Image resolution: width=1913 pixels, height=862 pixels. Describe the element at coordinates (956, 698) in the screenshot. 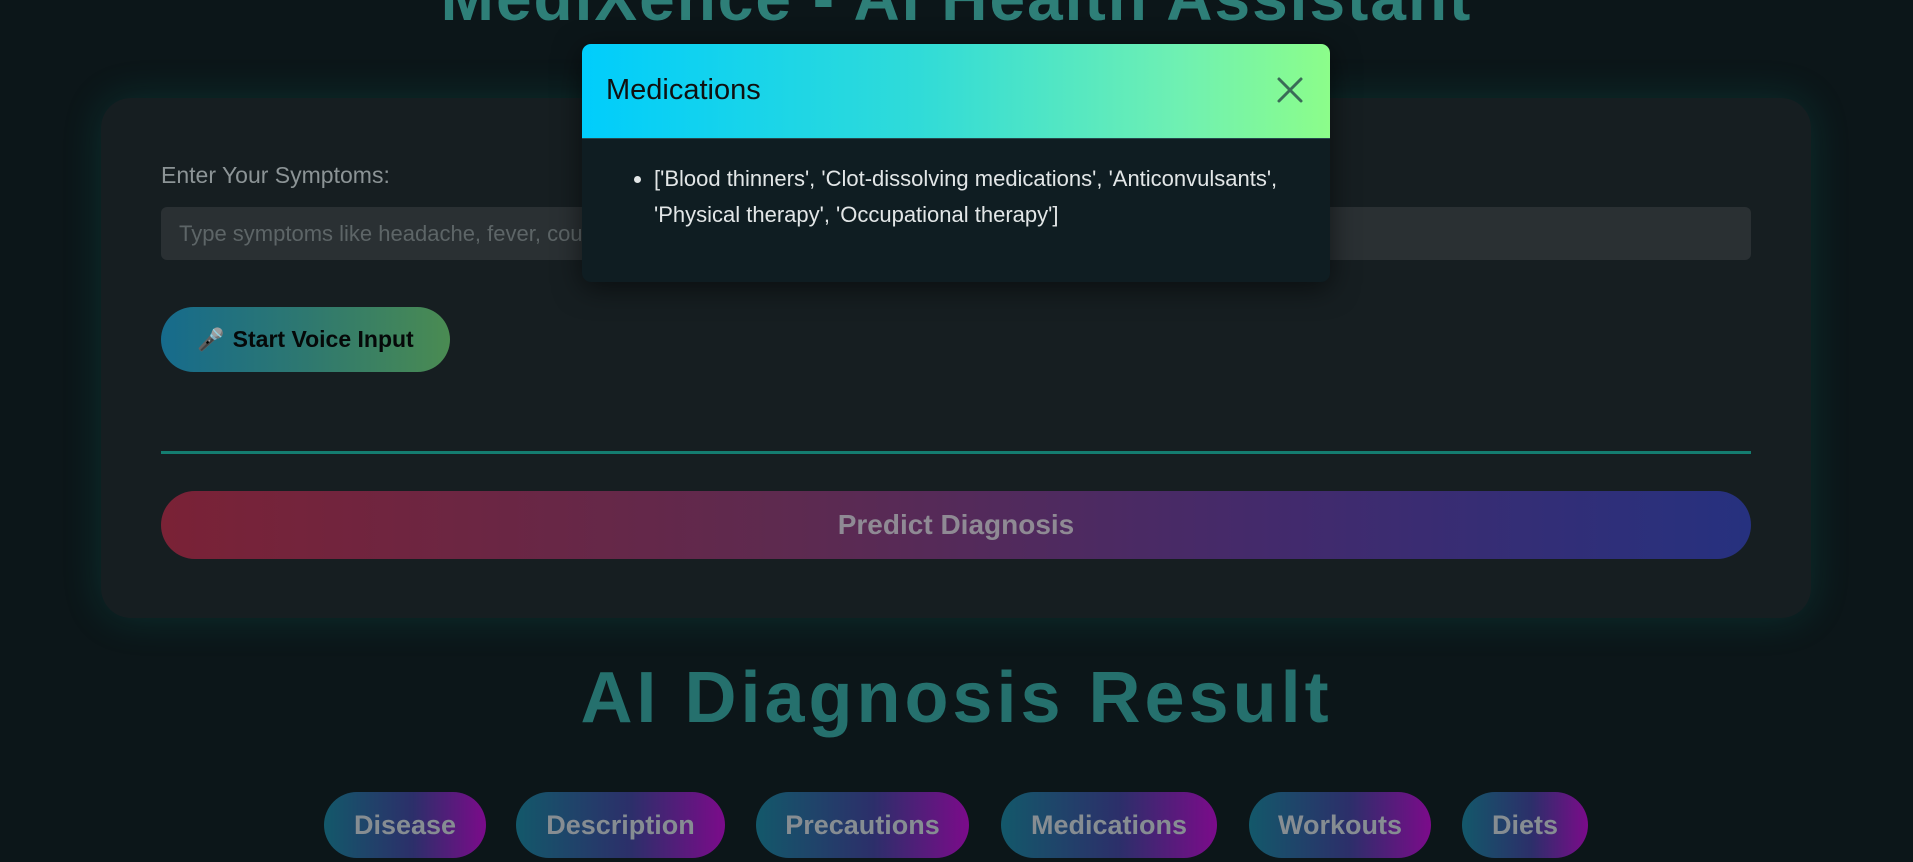

I see `result-title: AI Diagnosis Result` at that location.